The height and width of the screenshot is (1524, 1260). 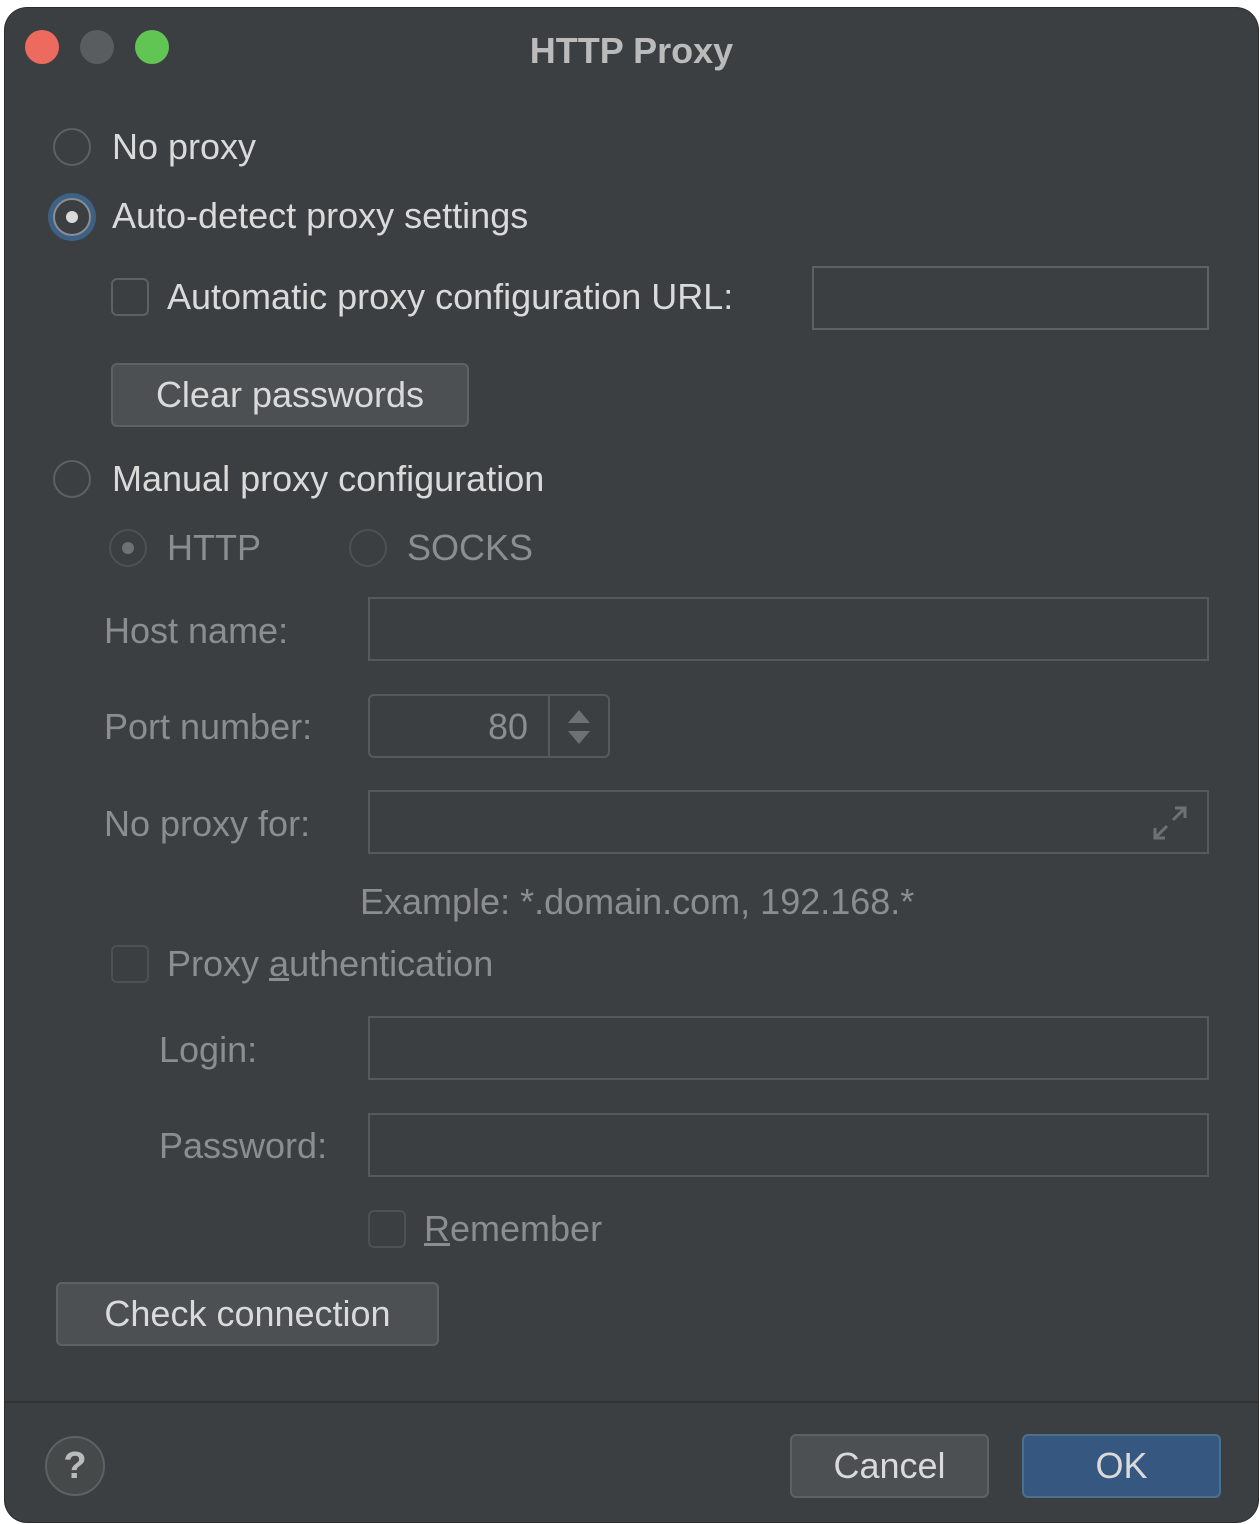 I want to click on protocol-socks-label: SOCKS, so click(x=470, y=548).